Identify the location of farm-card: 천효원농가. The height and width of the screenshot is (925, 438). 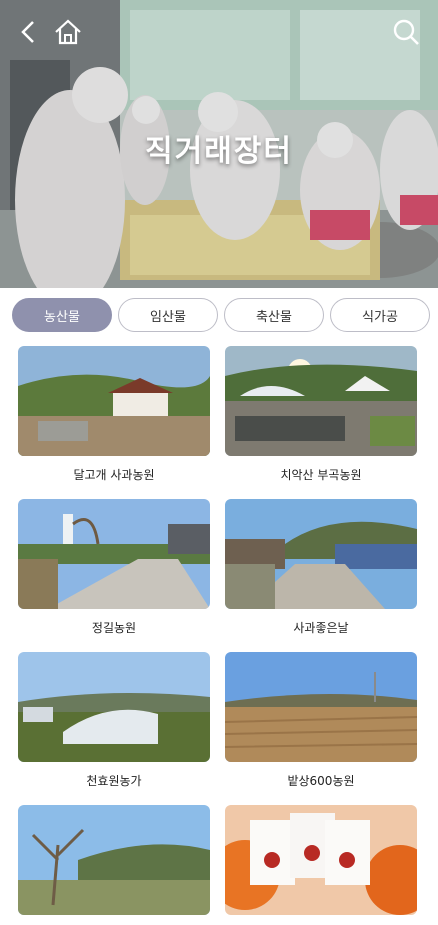
(114, 720).